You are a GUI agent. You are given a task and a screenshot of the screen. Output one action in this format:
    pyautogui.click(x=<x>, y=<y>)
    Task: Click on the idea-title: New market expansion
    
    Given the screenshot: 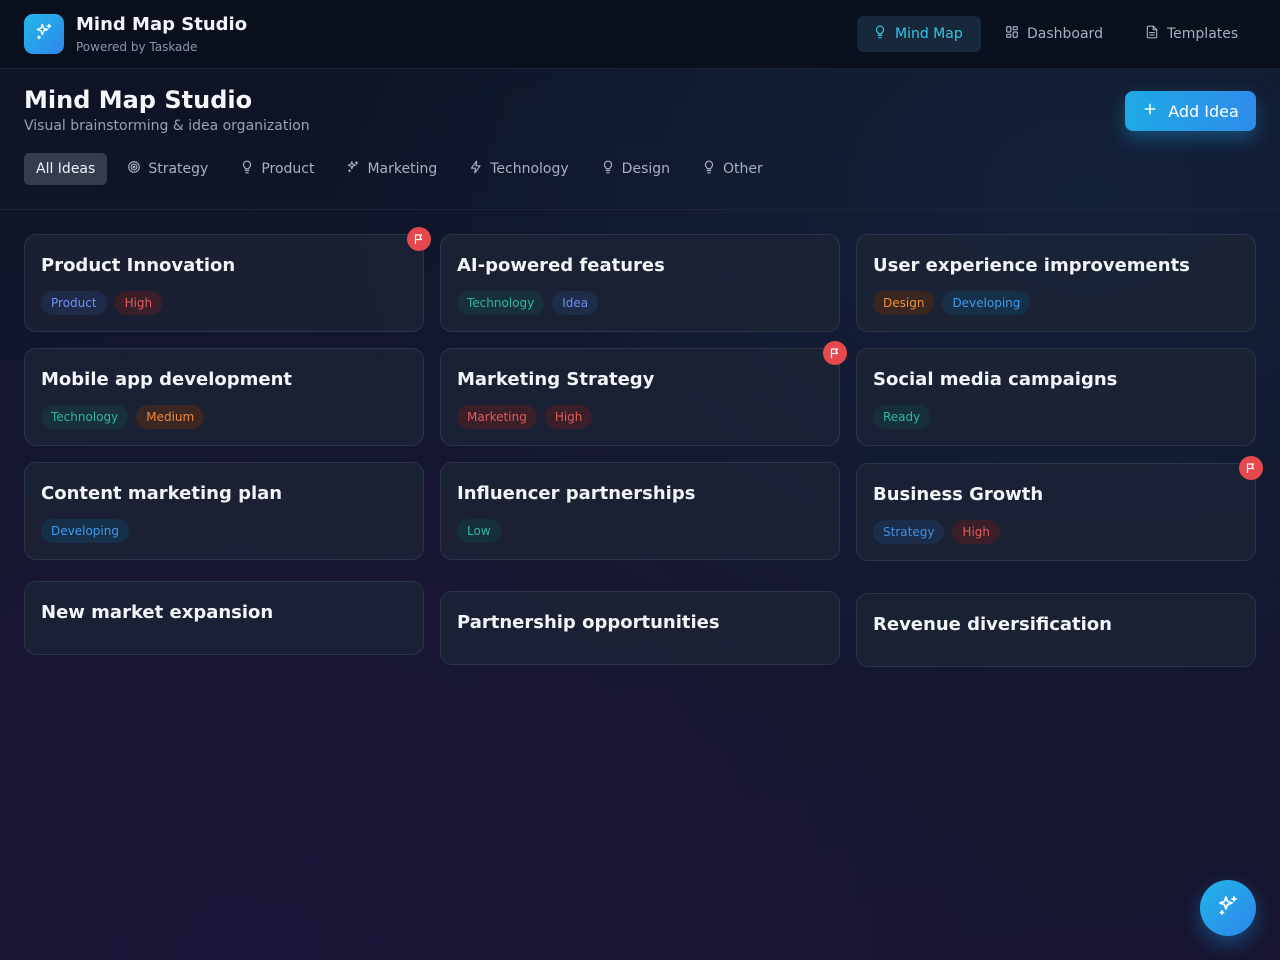 What is the action you would take?
    pyautogui.click(x=157, y=612)
    